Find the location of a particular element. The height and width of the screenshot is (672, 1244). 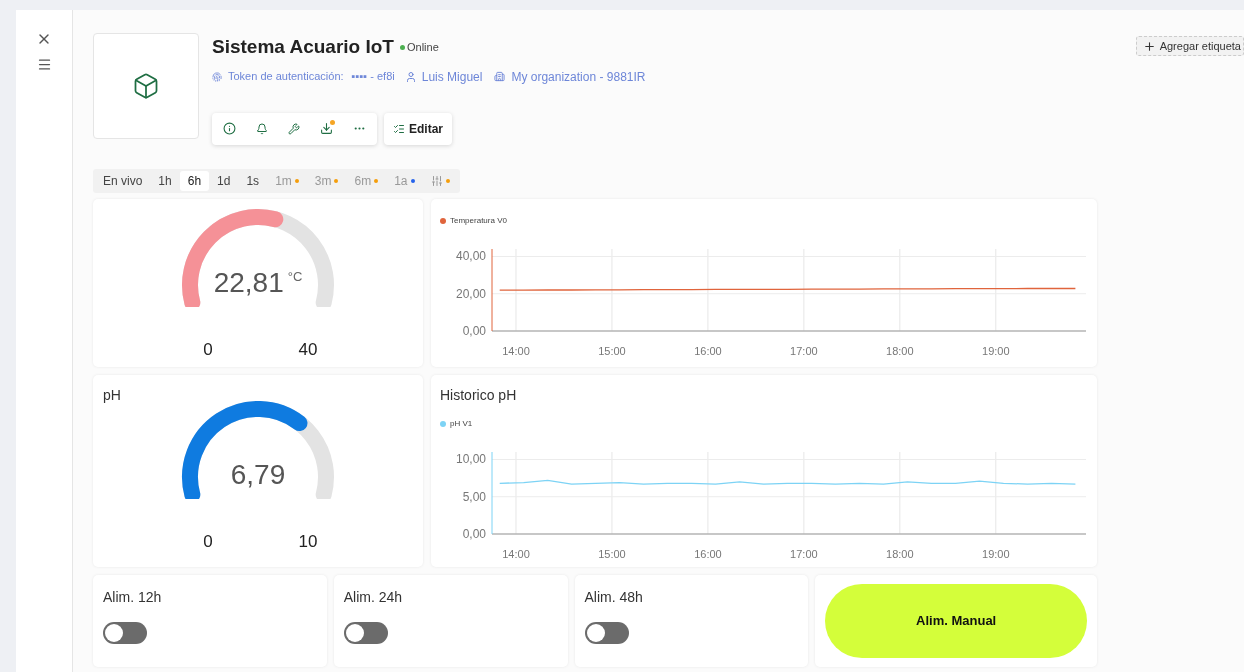

token-label: Token de autenticación: is located at coordinates (286, 77).